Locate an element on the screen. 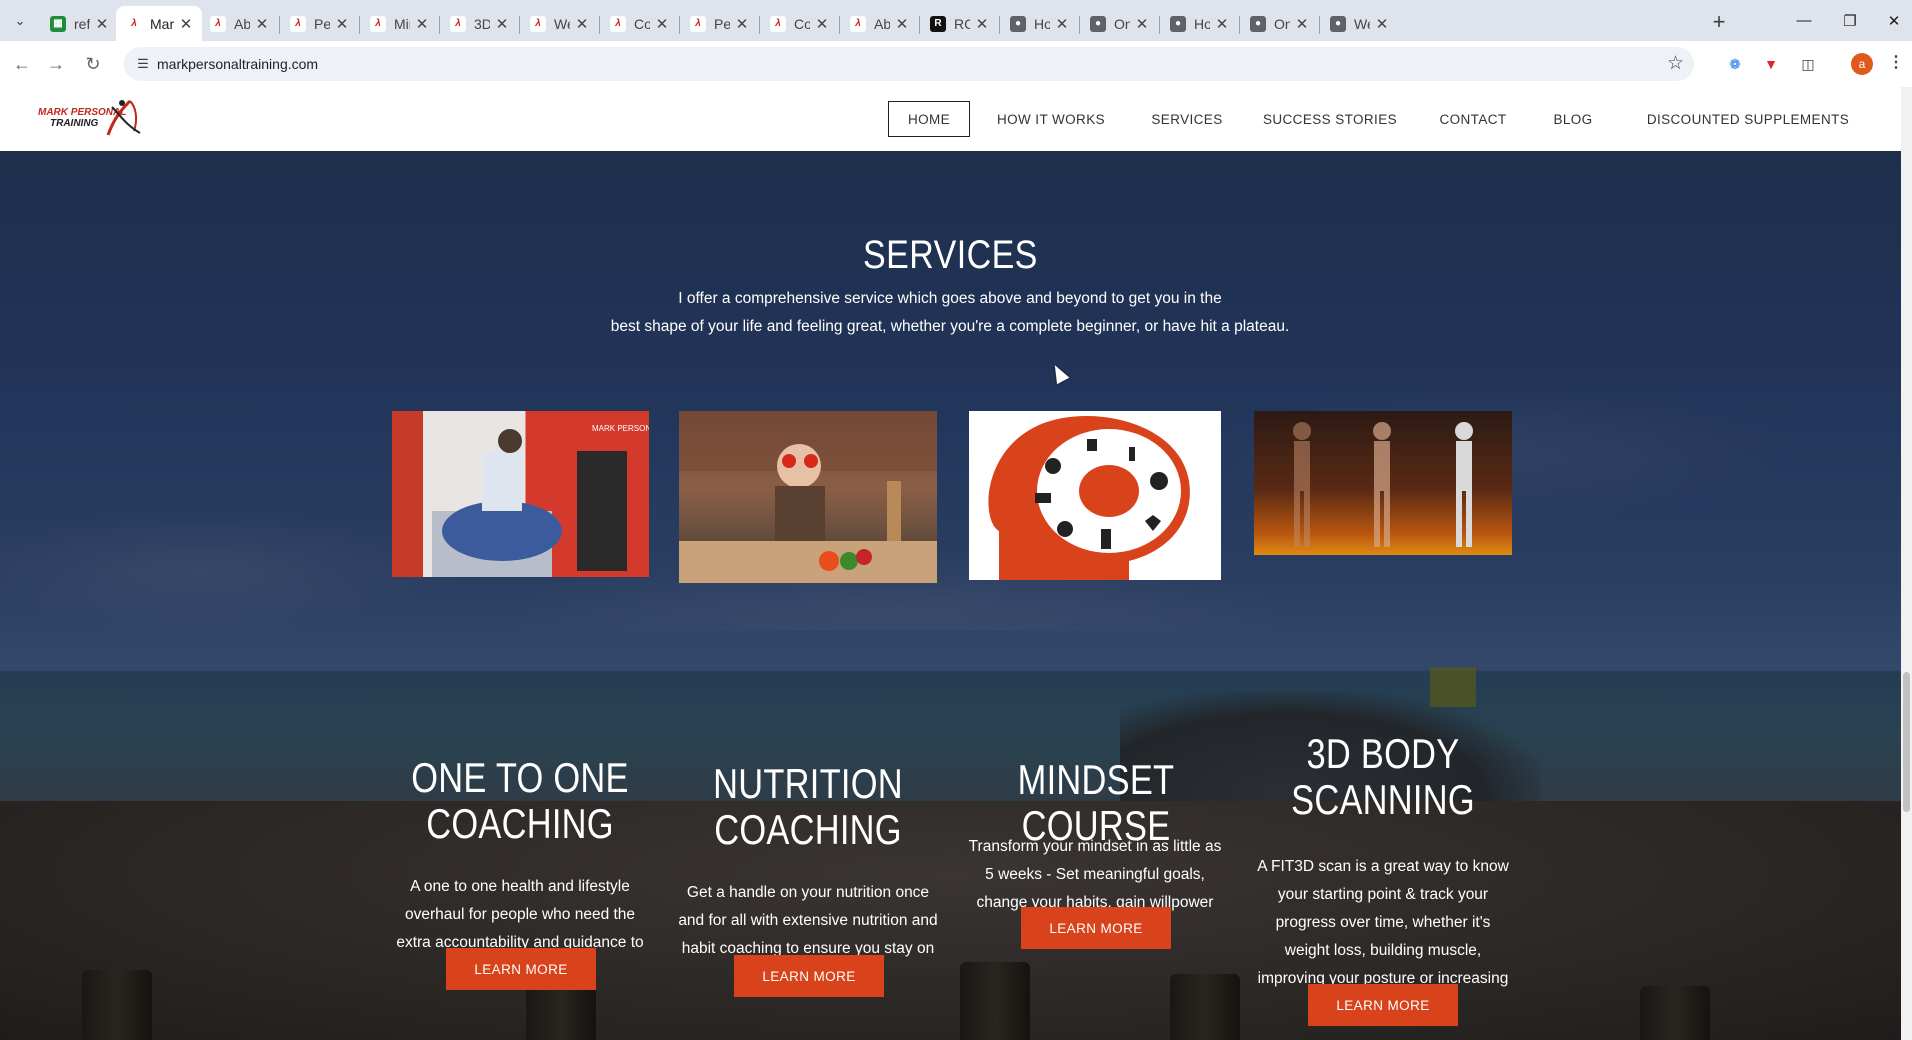 The width and height of the screenshot is (1912, 1040). browser-tab: λ Mind✕ is located at coordinates (399, 23).